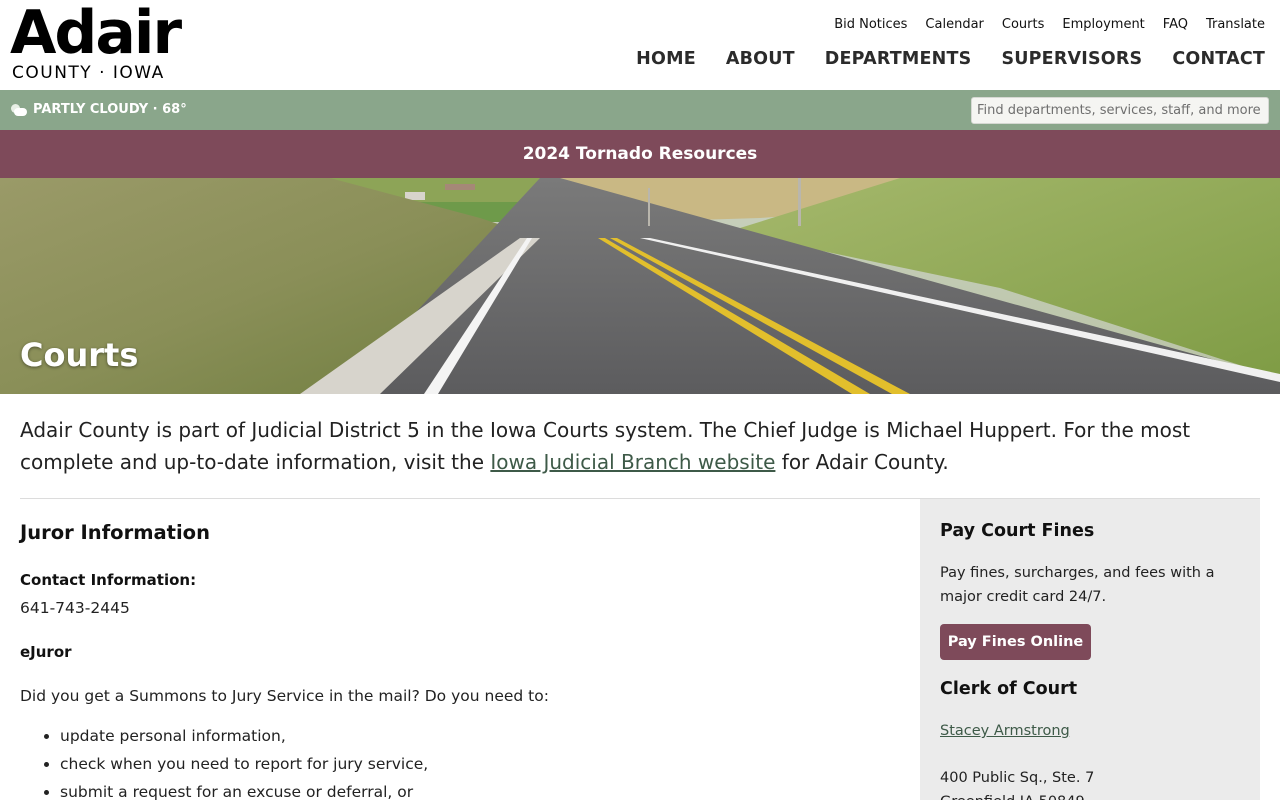  What do you see at coordinates (1085, 795) in the screenshot?
I see `clerk-address-line2: Greenfield IA 50849` at bounding box center [1085, 795].